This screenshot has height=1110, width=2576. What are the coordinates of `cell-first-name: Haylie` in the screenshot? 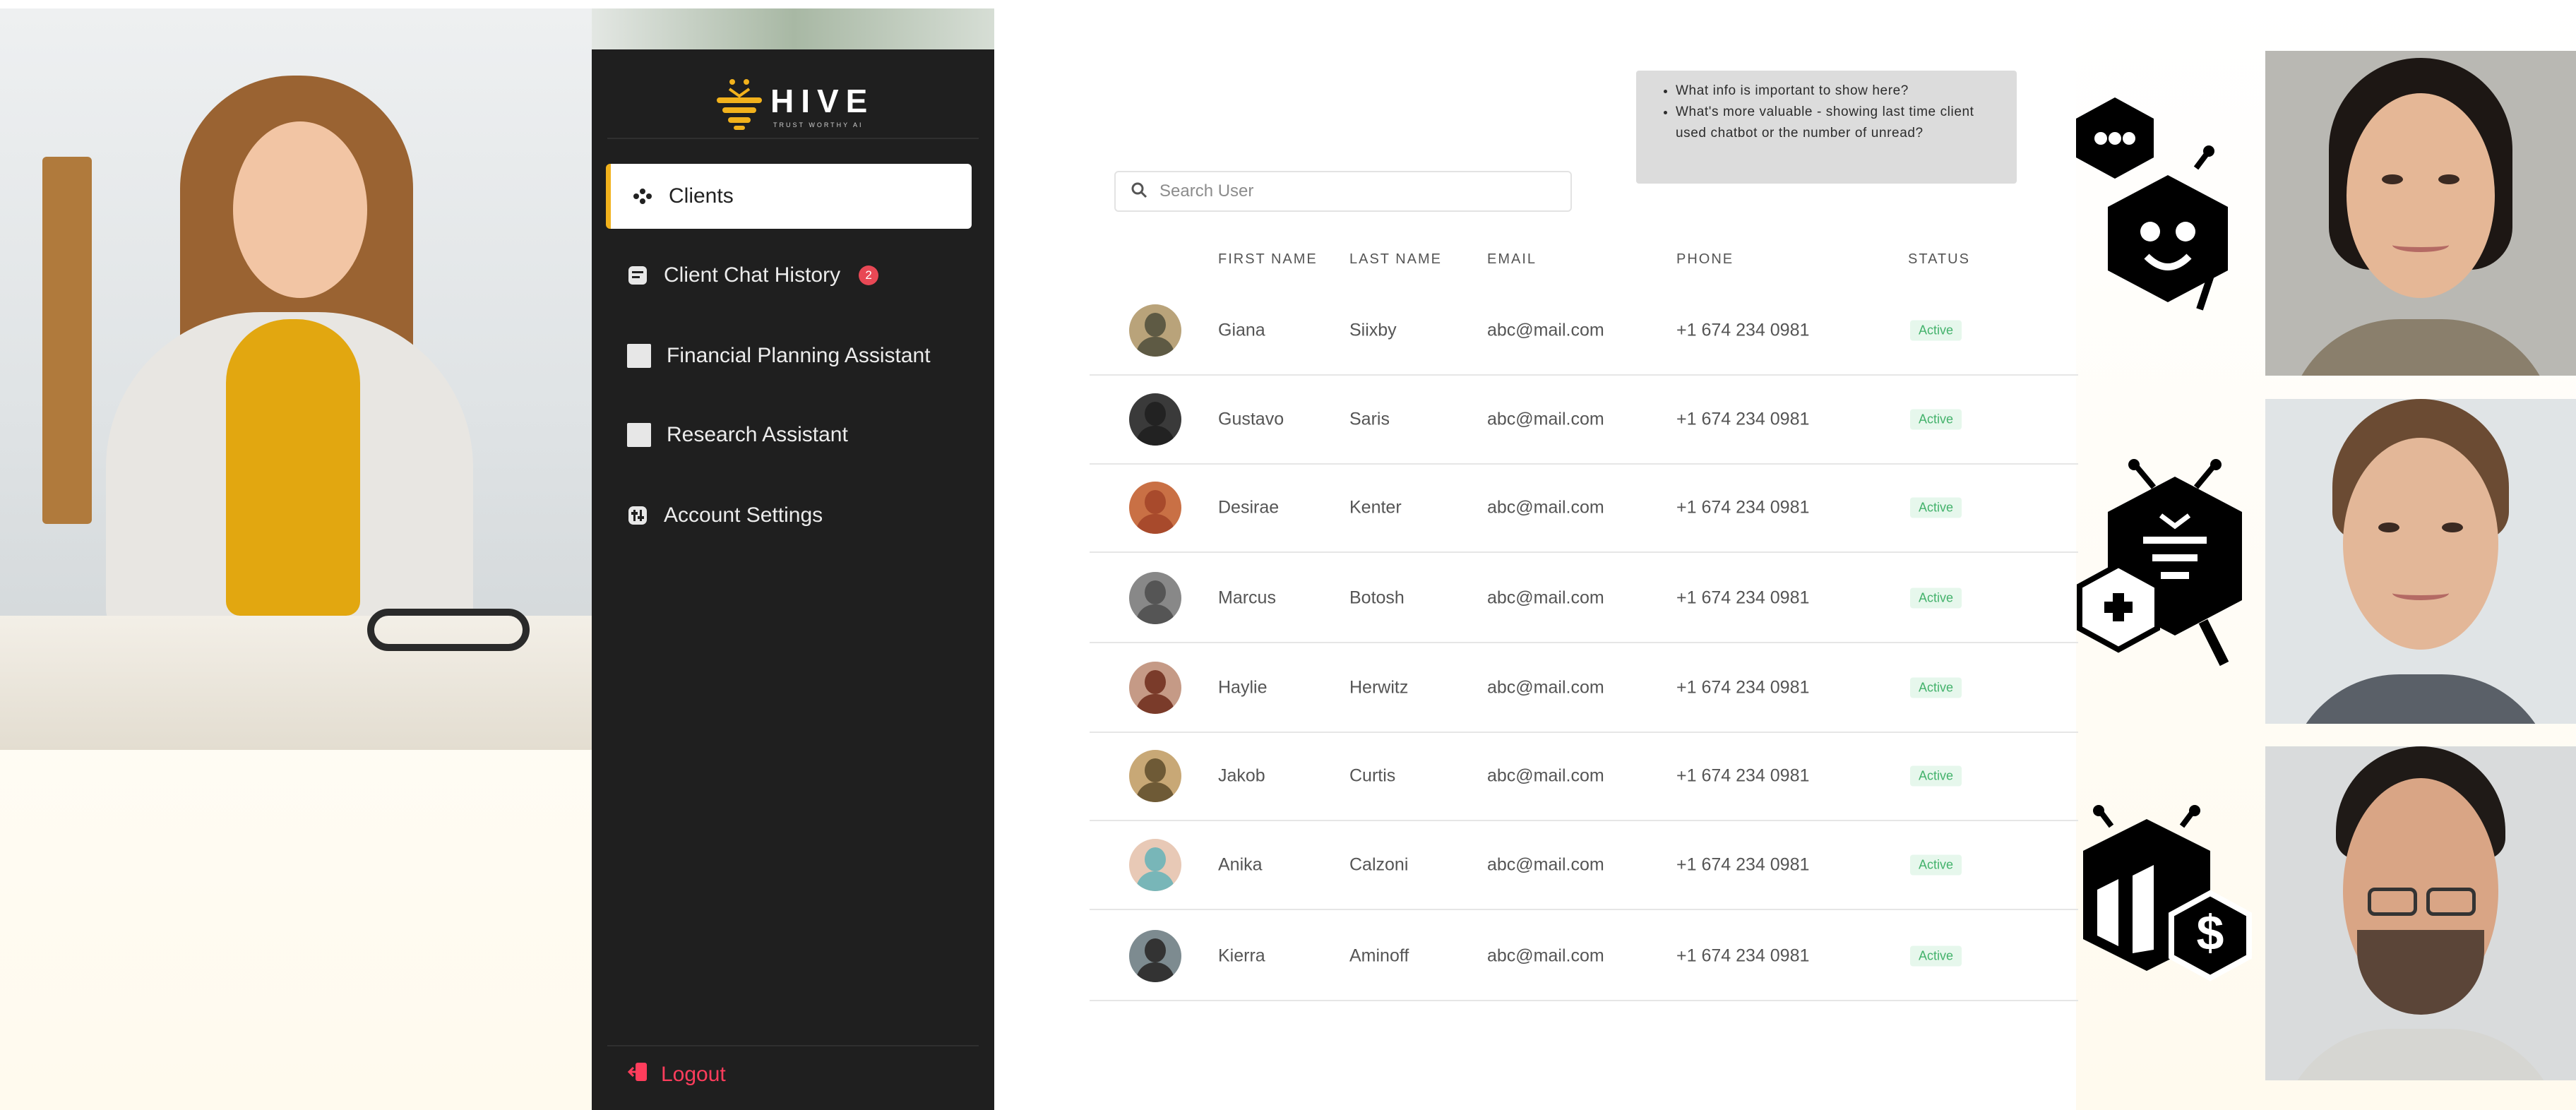 It's located at (1243, 687).